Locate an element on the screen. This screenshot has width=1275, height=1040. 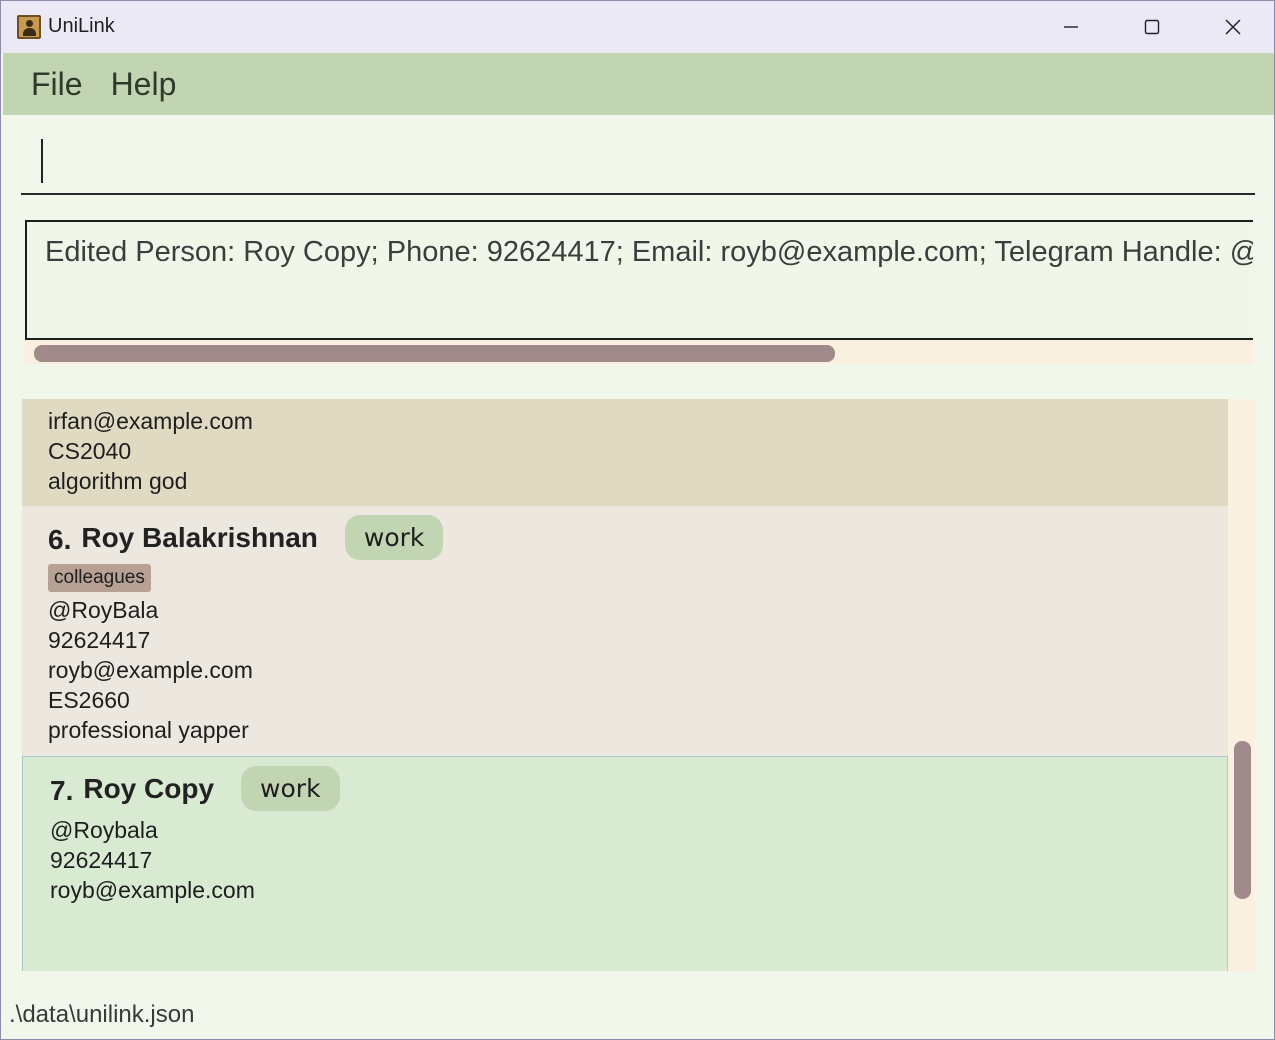
person-remark: professional yapper is located at coordinates (148, 730).